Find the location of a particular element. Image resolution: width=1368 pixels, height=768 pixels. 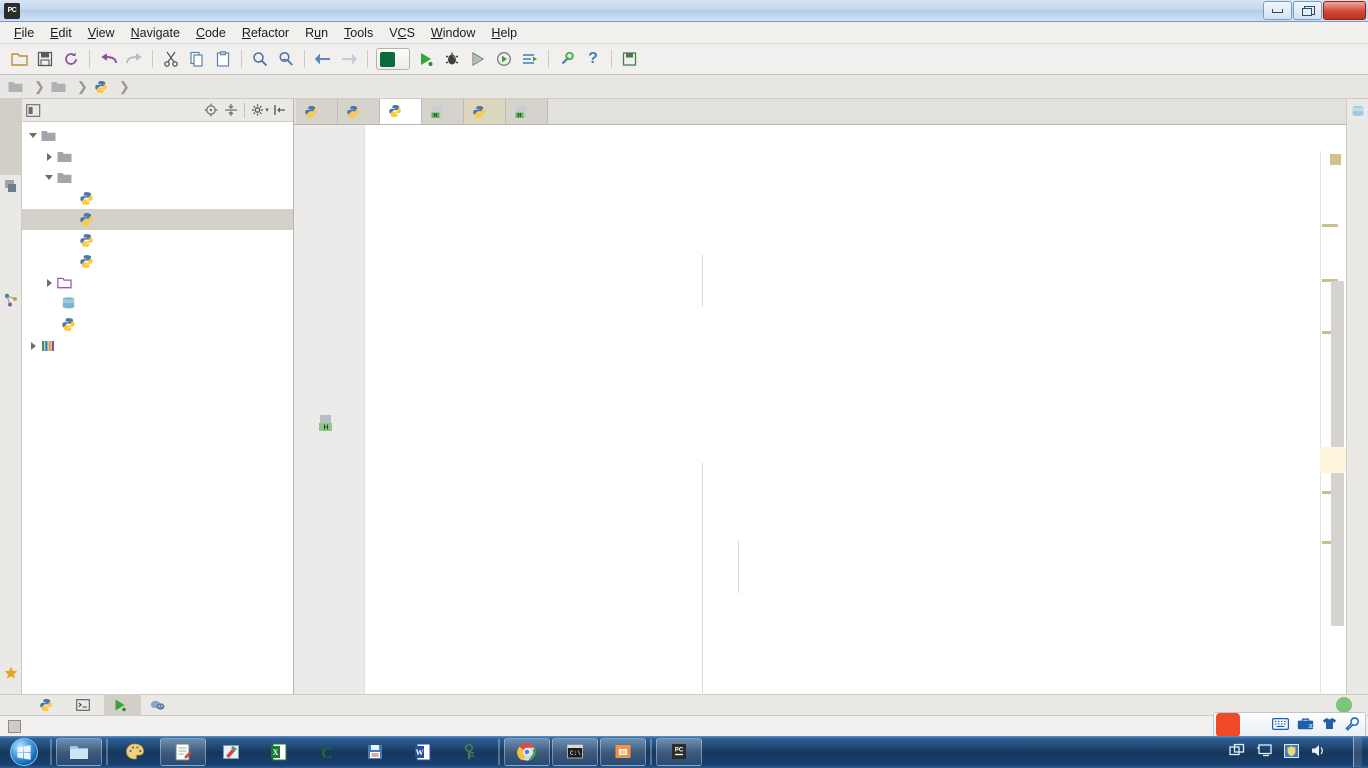

taskbar-pycharm-icon: PC is located at coordinates (679, 752).